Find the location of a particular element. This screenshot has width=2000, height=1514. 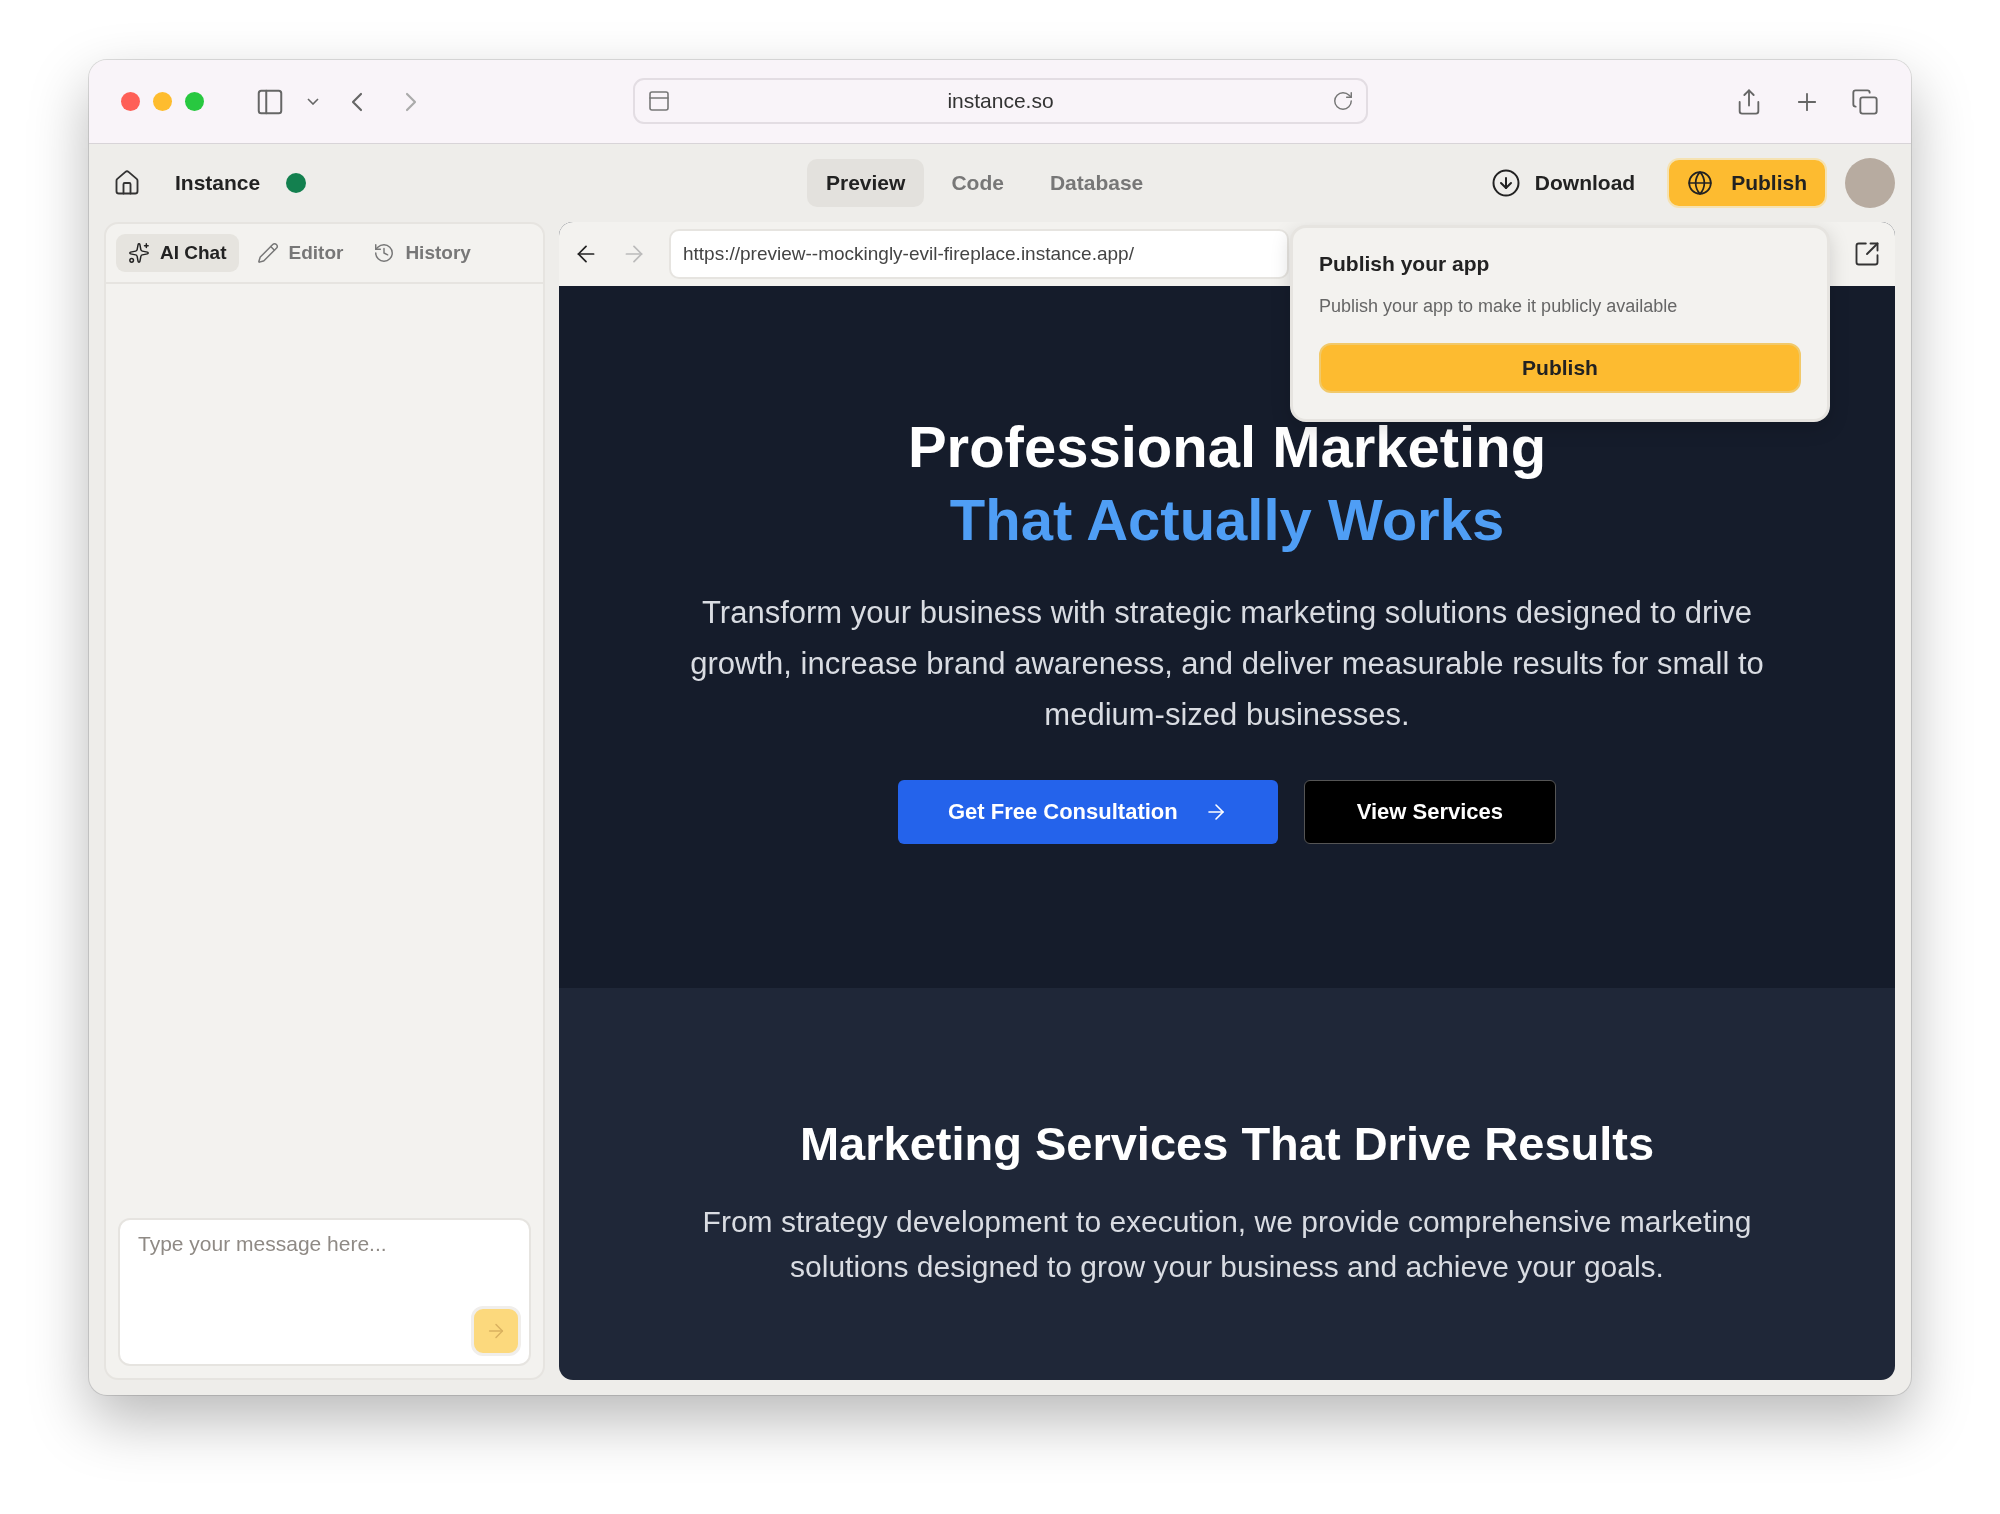

globe-icon is located at coordinates (1700, 183).